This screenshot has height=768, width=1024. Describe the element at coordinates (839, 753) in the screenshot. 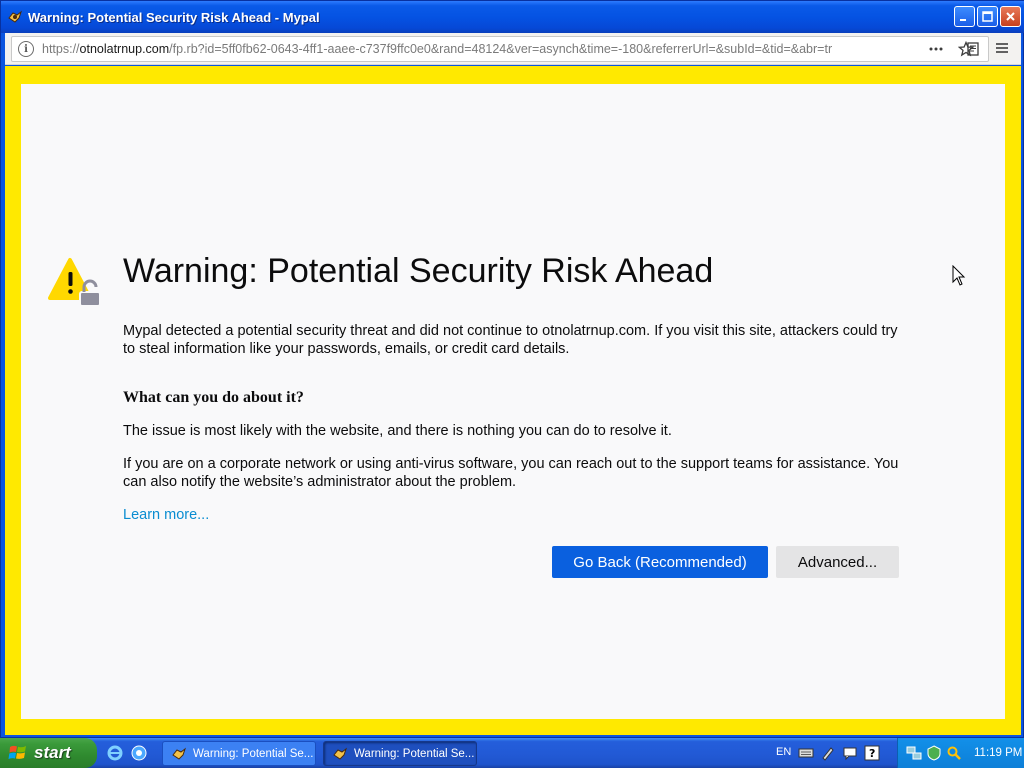

I see `language-bar-icons: ?` at that location.